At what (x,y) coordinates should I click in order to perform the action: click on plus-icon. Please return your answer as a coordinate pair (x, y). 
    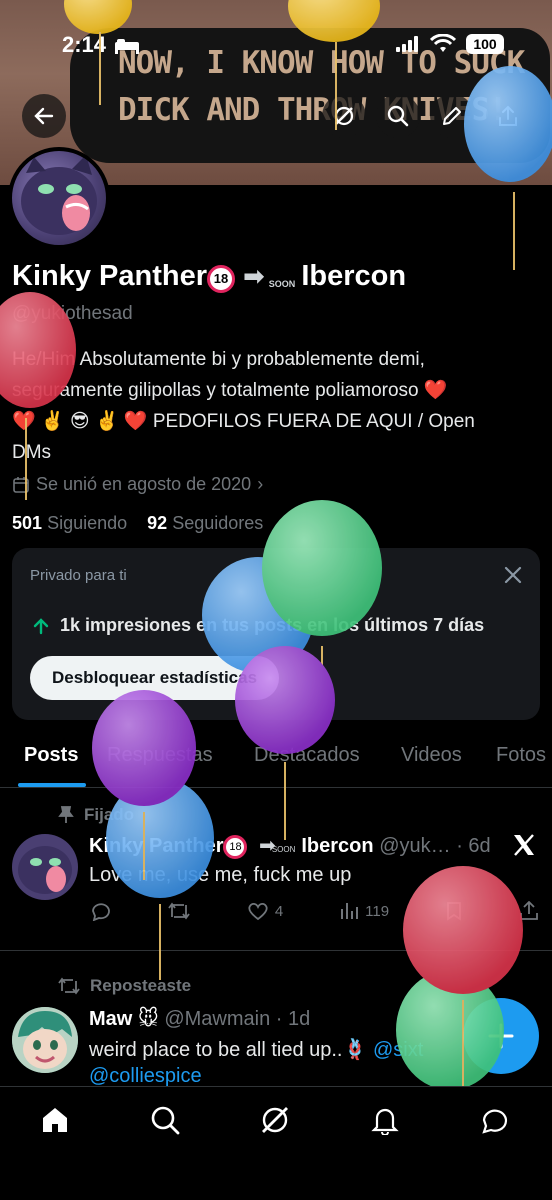
    Looking at the image, I should click on (501, 1036).